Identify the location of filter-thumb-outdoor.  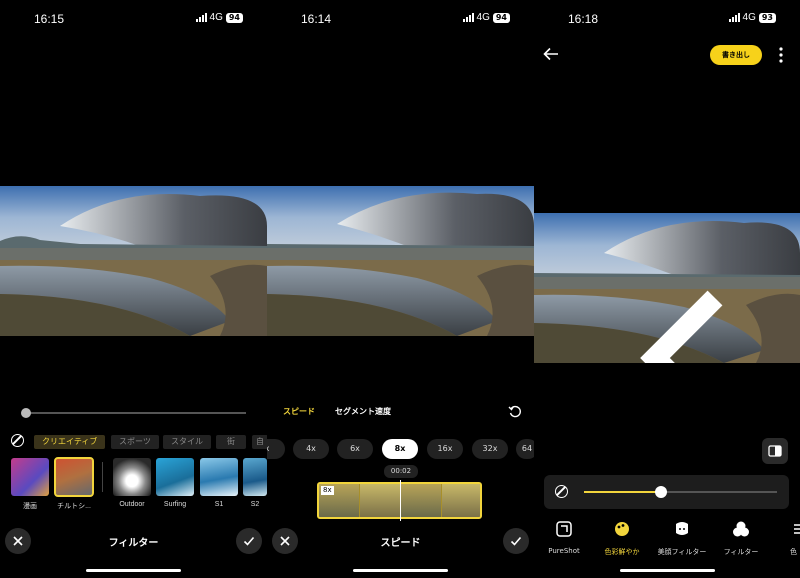
(132, 477).